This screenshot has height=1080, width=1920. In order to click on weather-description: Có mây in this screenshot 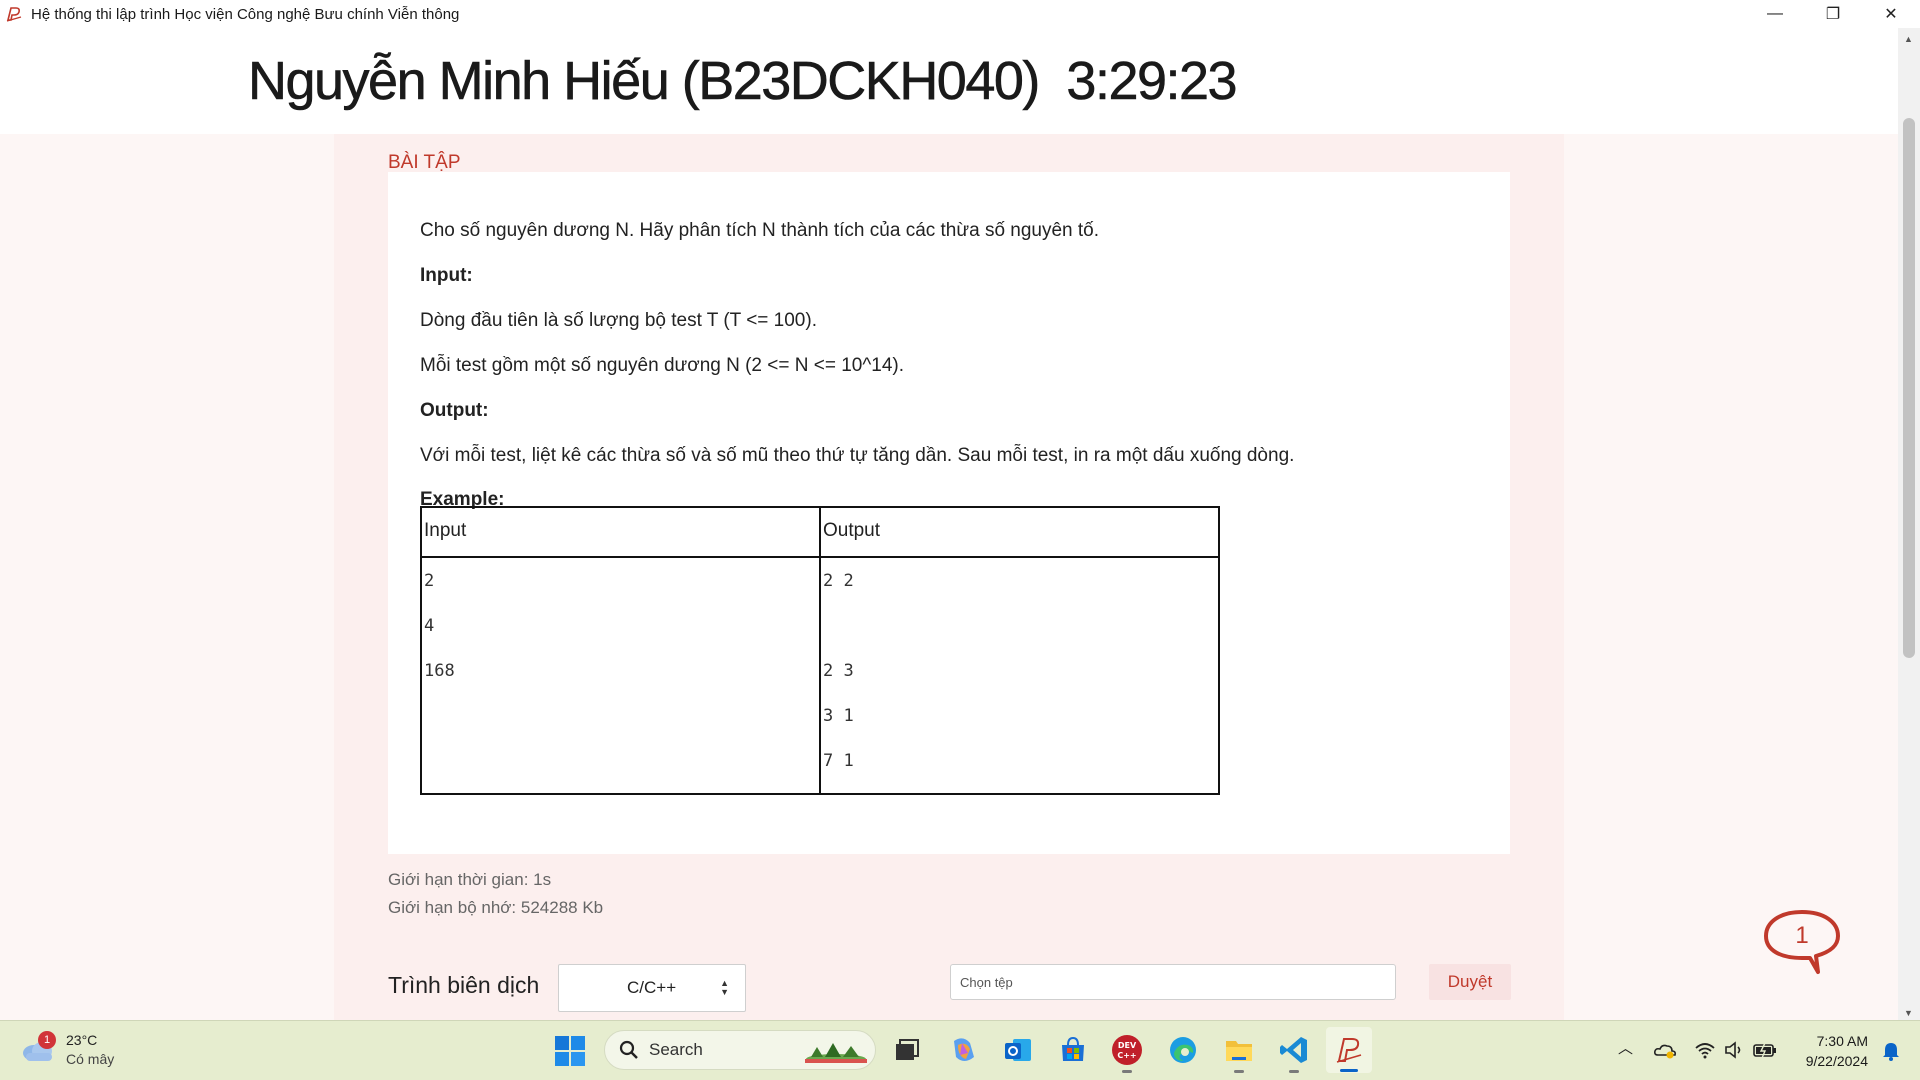, I will do `click(90, 1059)`.